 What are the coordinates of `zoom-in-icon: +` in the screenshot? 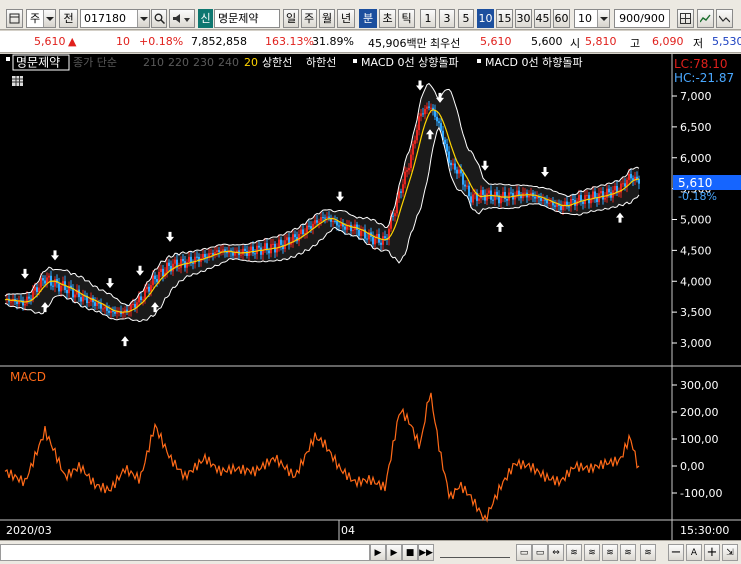 It's located at (712, 552).